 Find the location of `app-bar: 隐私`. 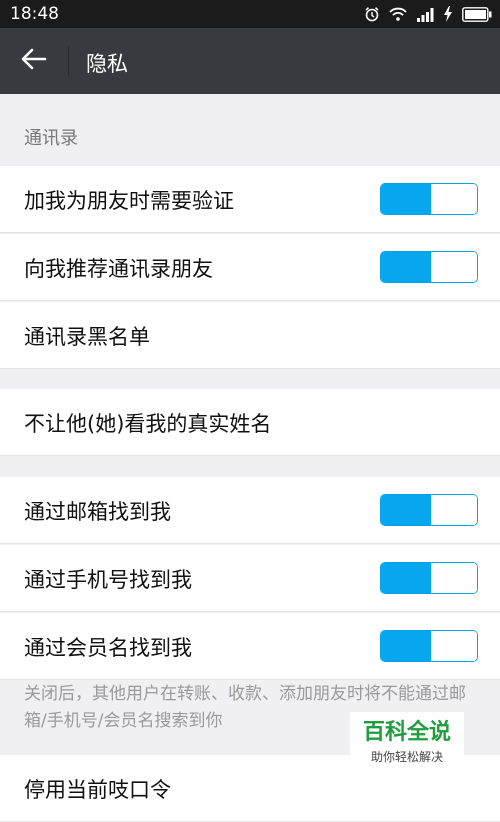

app-bar: 隐私 is located at coordinates (250, 61).